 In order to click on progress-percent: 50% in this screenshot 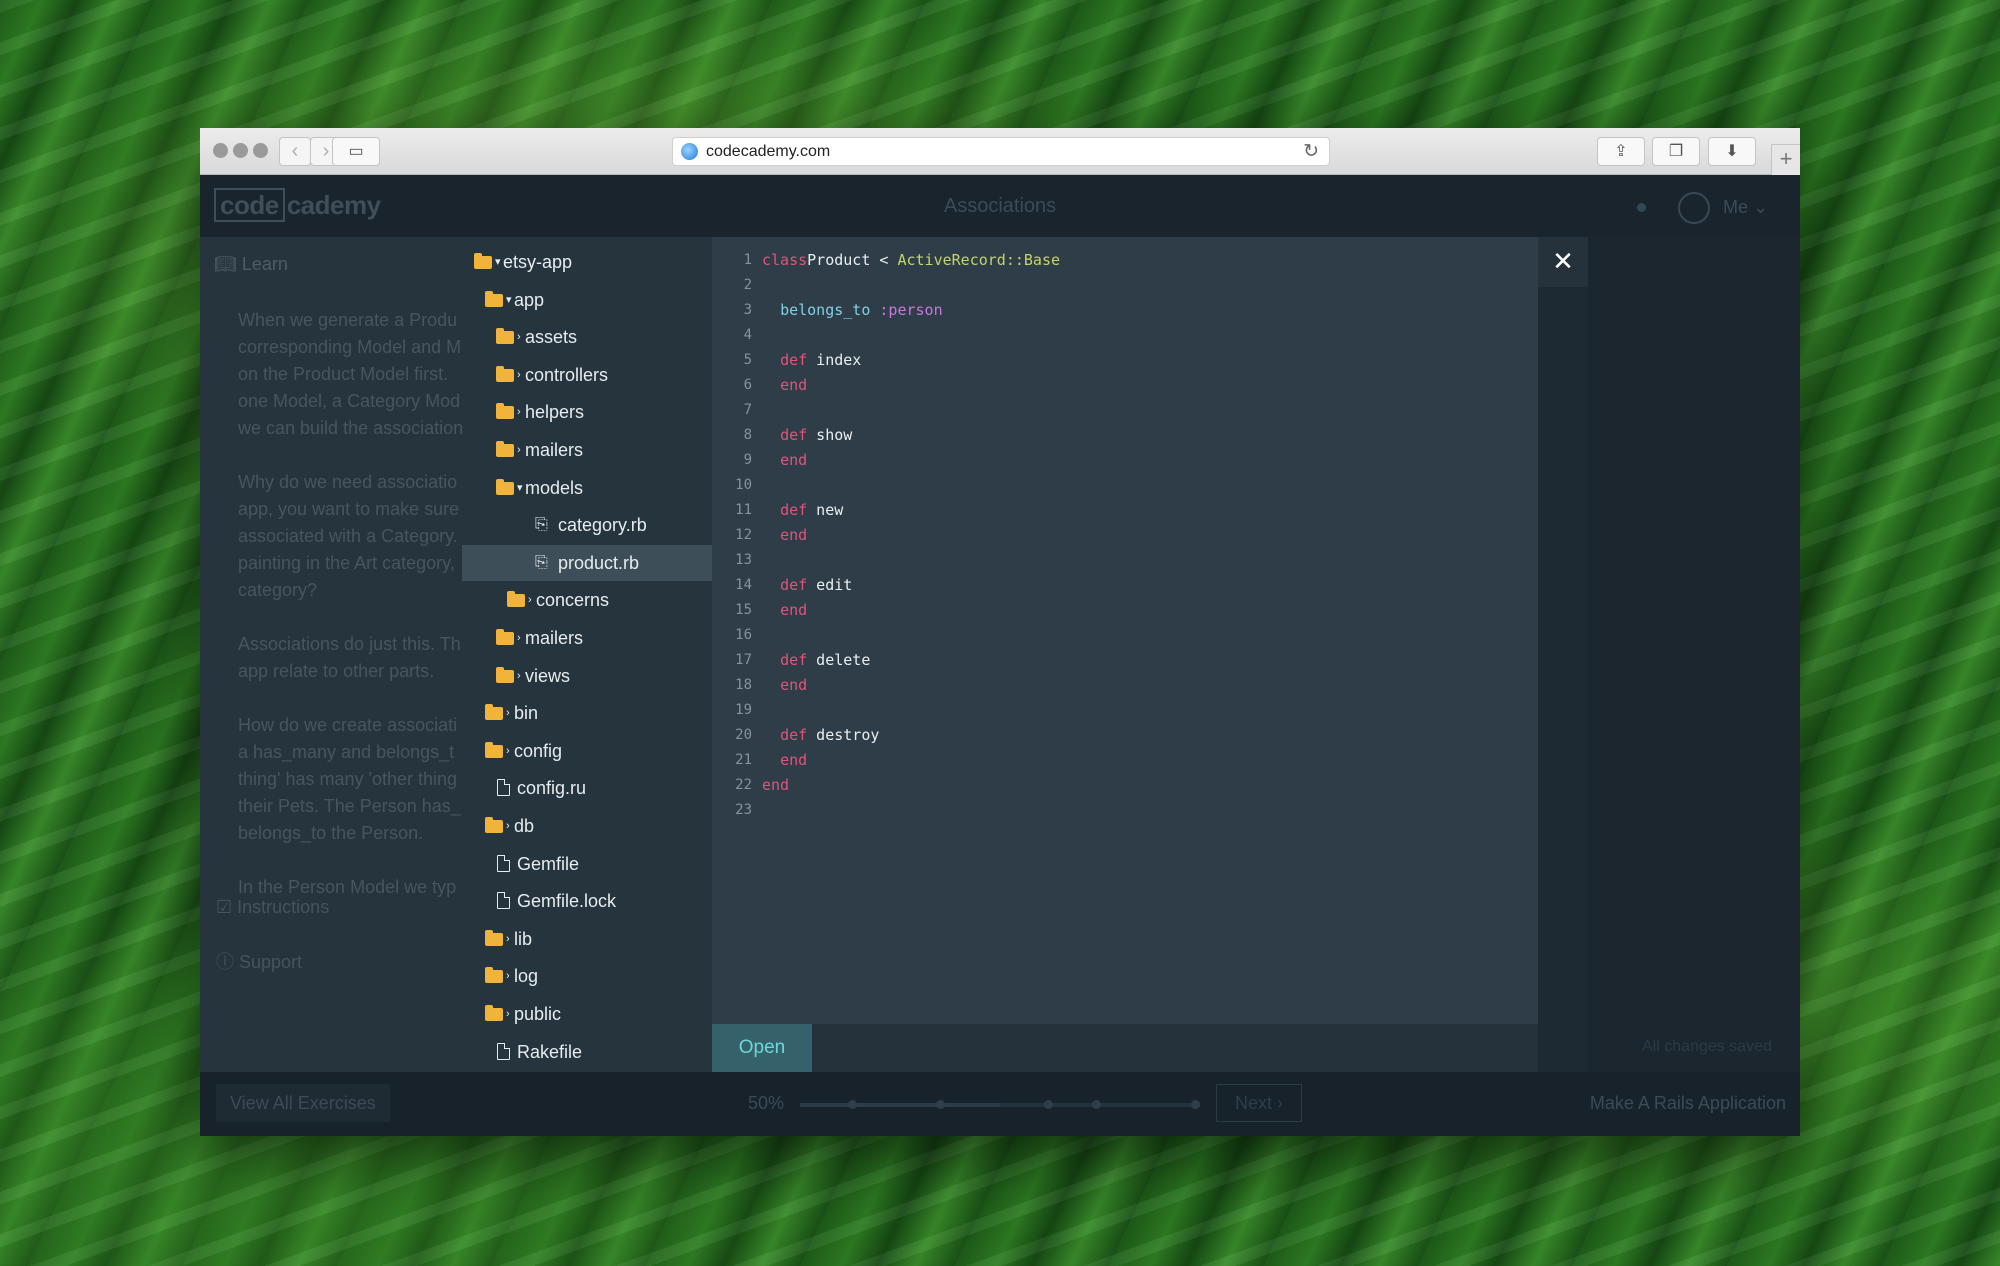, I will do `click(766, 1103)`.